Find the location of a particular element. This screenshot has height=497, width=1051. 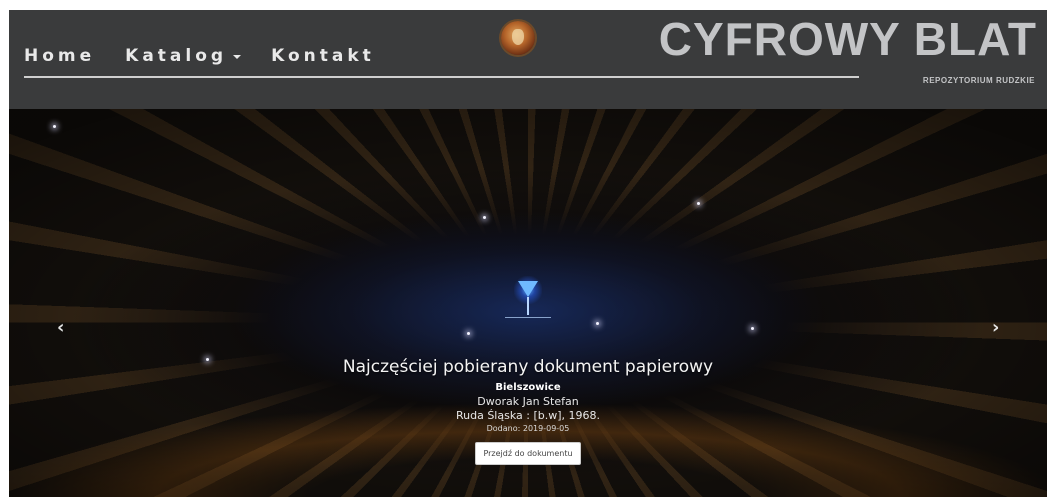

chevron-right-icon: › is located at coordinates (995, 327).